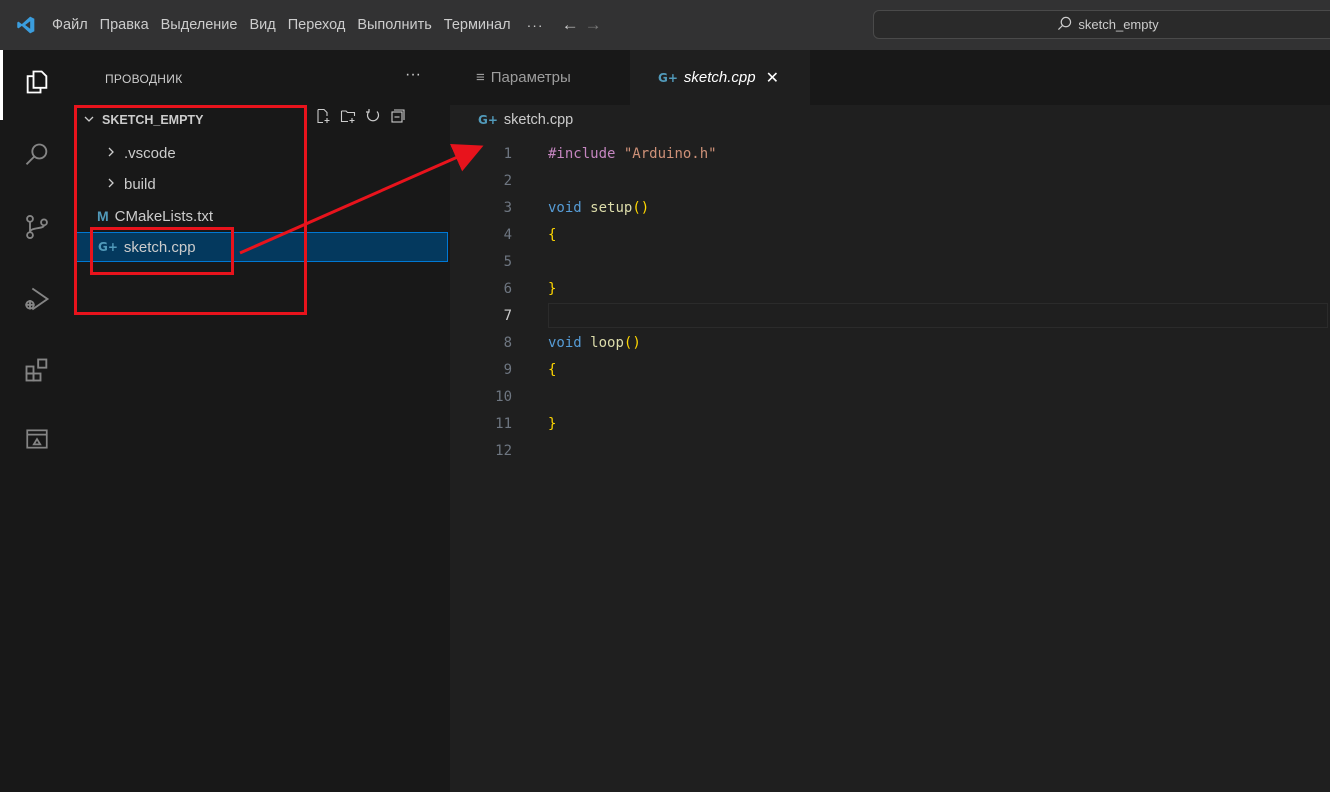 This screenshot has width=1330, height=792. Describe the element at coordinates (361, 199) in the screenshot. I see `annotation-arrow` at that location.